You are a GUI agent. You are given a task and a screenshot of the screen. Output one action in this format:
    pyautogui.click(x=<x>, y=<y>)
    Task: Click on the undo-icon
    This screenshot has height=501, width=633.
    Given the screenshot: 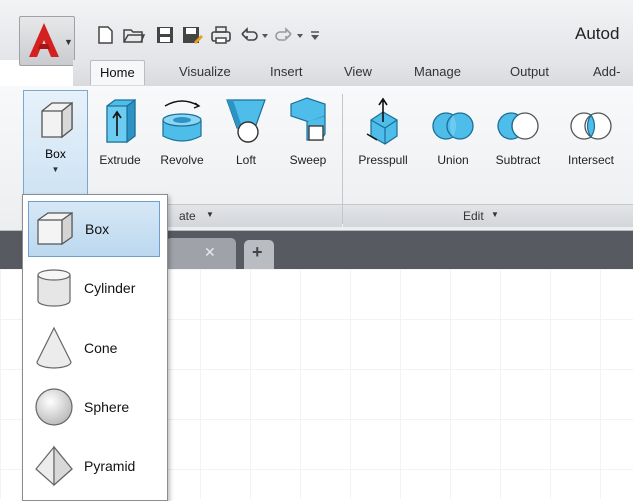 What is the action you would take?
    pyautogui.click(x=249, y=35)
    